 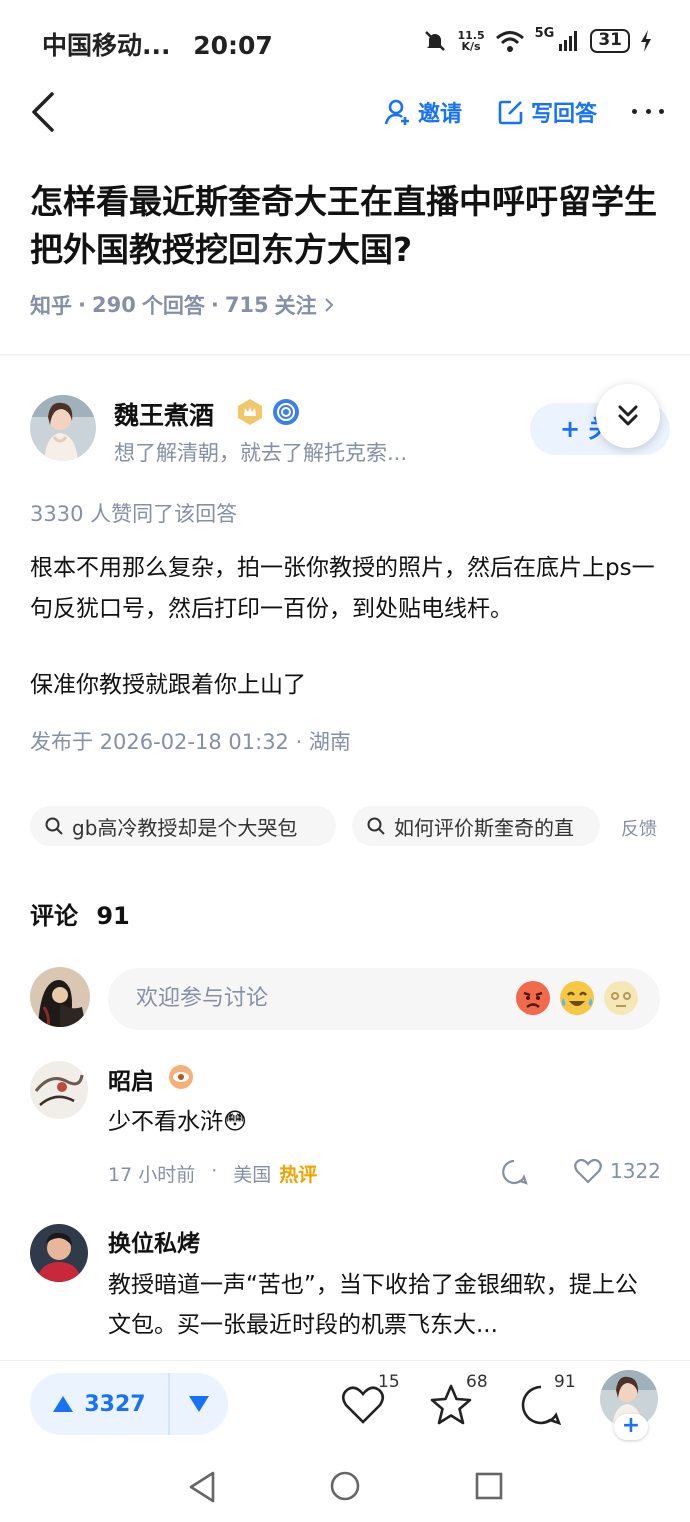 What do you see at coordinates (440, 114) in the screenshot?
I see `invite-label: 邀请` at bounding box center [440, 114].